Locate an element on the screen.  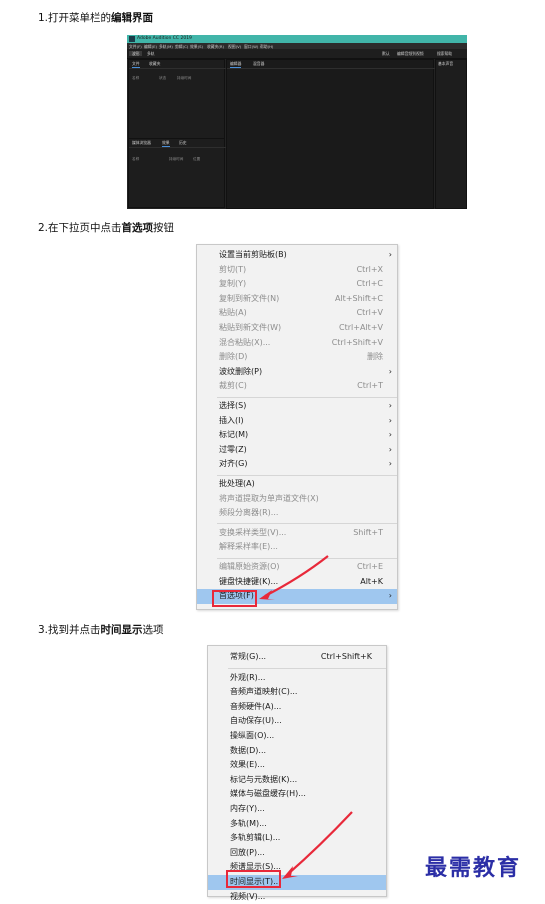
arrow-to-preferences is located at coordinates (296, 576).